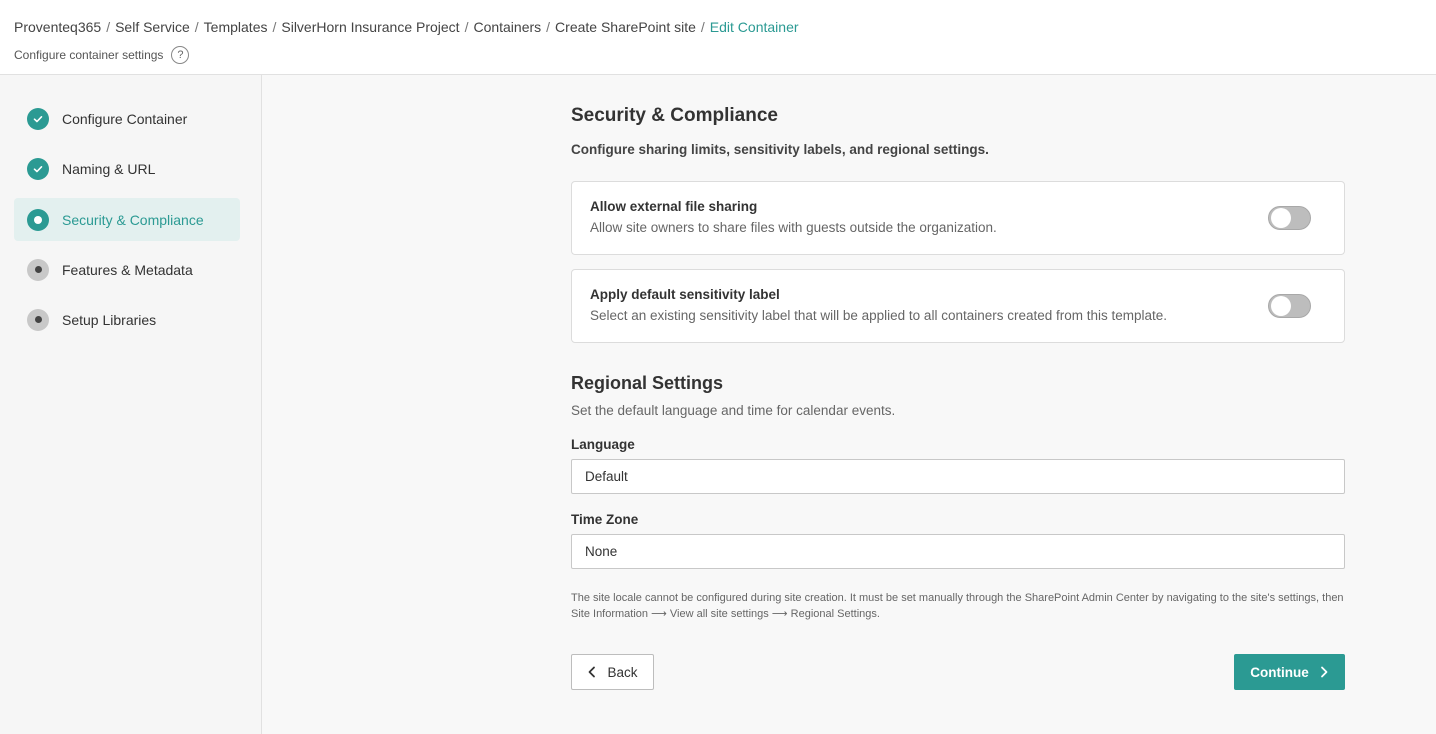  What do you see at coordinates (236, 27) in the screenshot?
I see `breadcrumb-item: Templates` at bounding box center [236, 27].